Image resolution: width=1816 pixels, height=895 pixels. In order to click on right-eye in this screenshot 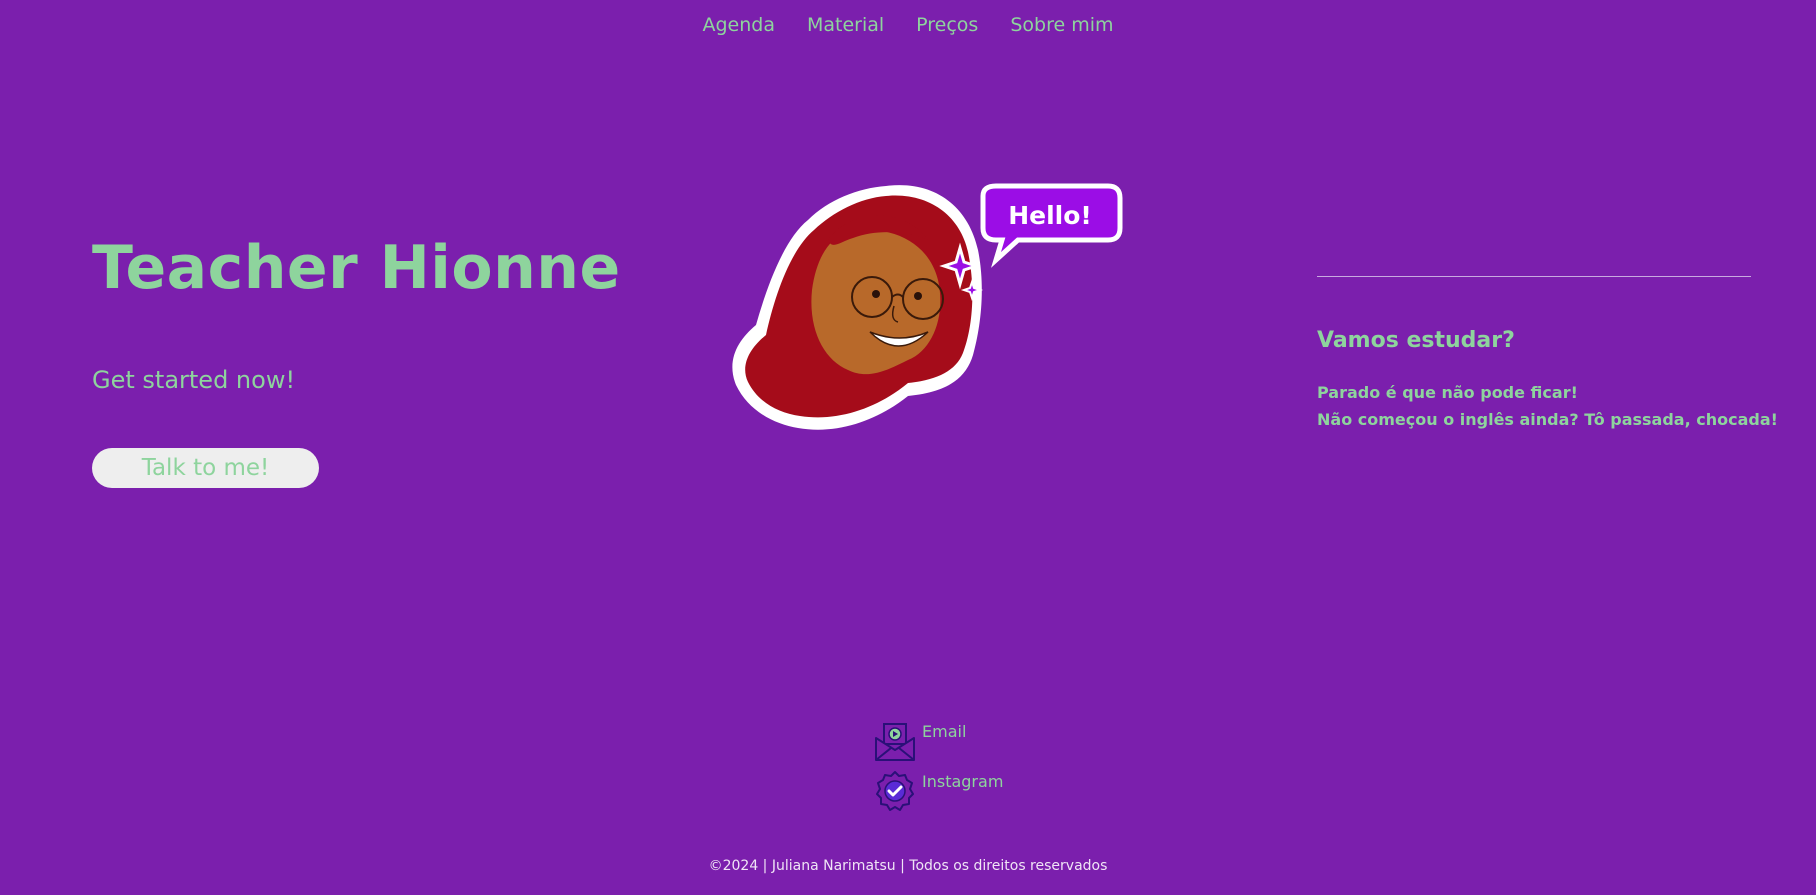, I will do `click(918, 296)`.